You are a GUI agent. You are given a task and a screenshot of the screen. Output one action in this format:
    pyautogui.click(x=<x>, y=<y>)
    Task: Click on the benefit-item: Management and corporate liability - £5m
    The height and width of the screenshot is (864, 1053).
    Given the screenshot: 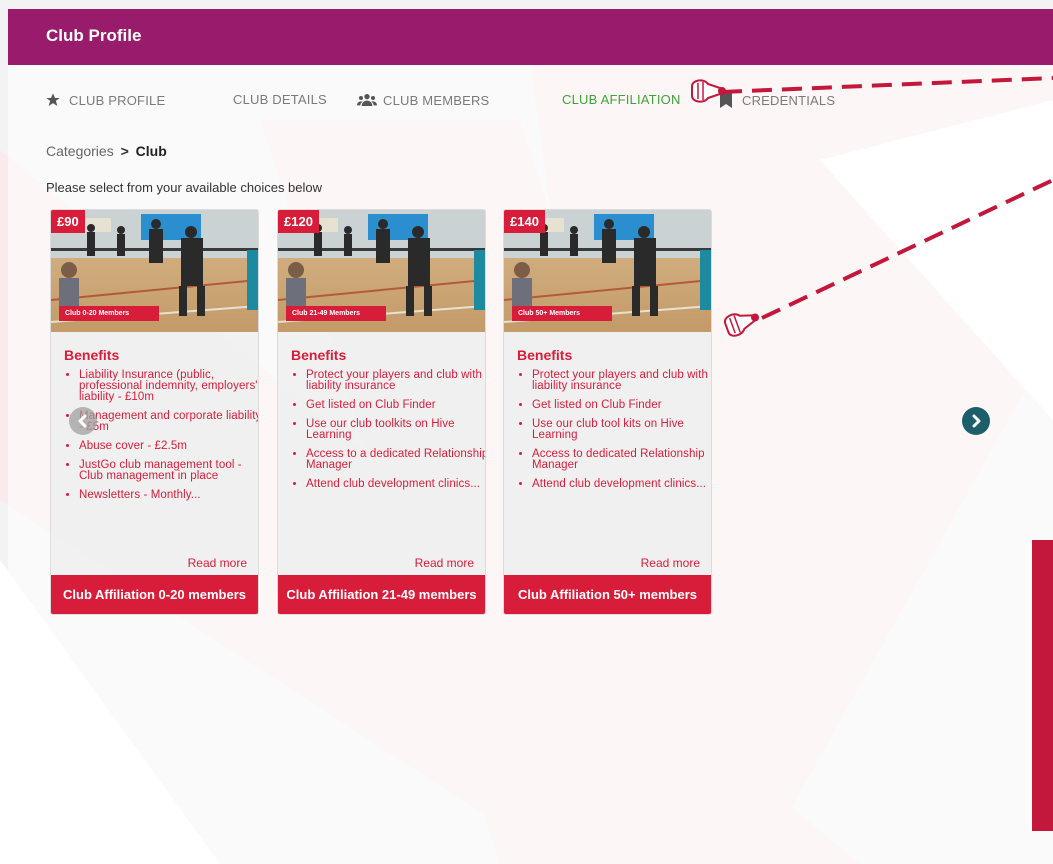 What is the action you would take?
    pyautogui.click(x=168, y=421)
    